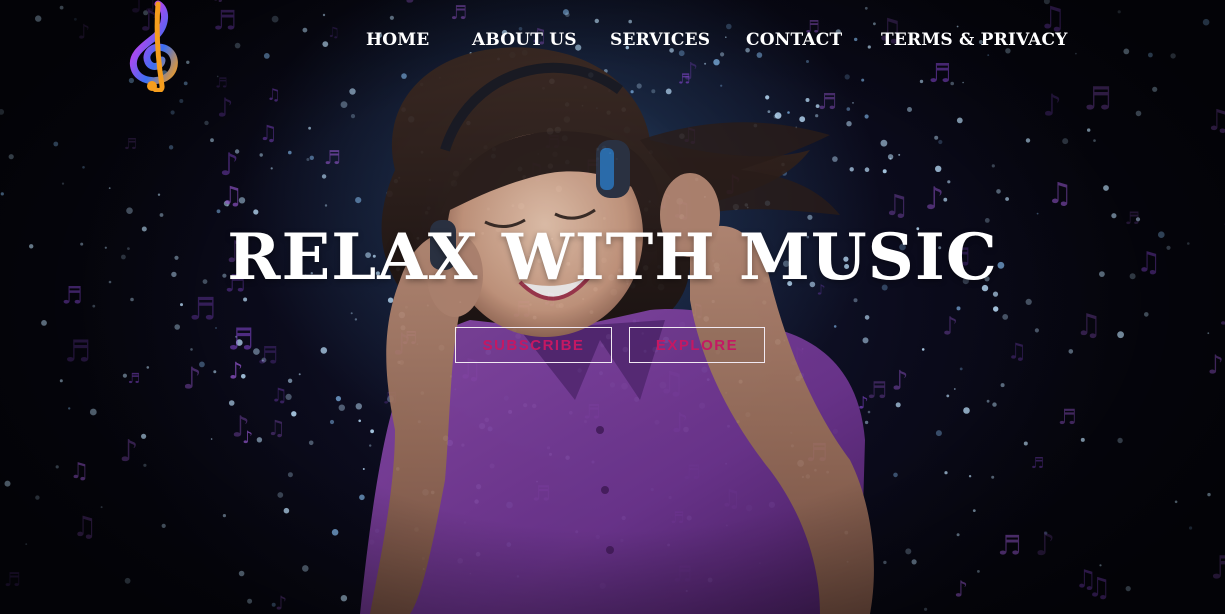  I want to click on explore-button: EXPLORE, so click(697, 345).